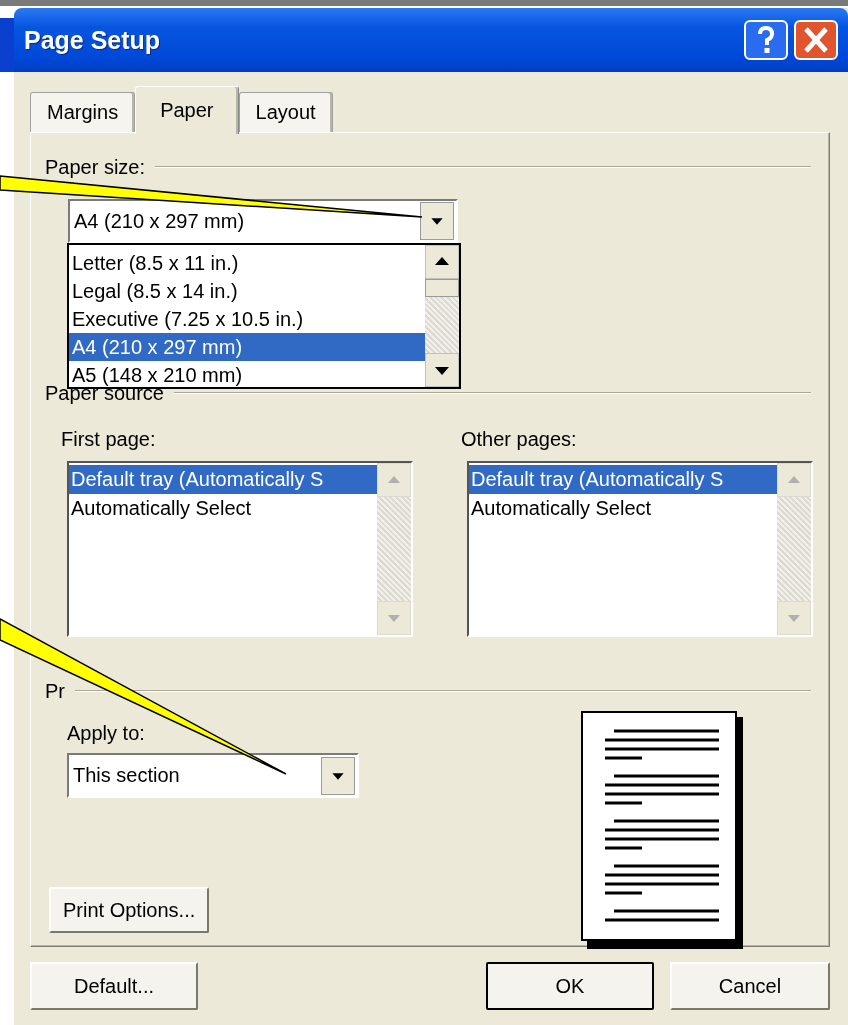 This screenshot has height=1025, width=848. I want to click on dialog-button: OK, so click(570, 986).